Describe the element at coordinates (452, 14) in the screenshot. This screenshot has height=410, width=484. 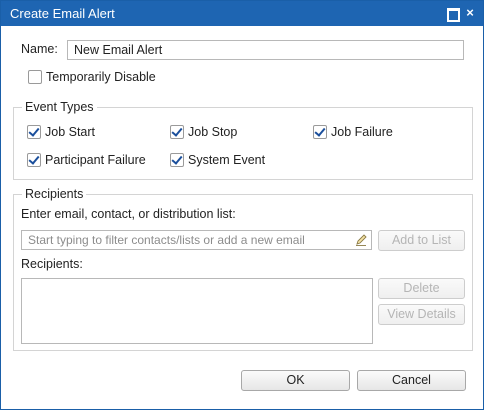
I see `maximize-icon` at that location.